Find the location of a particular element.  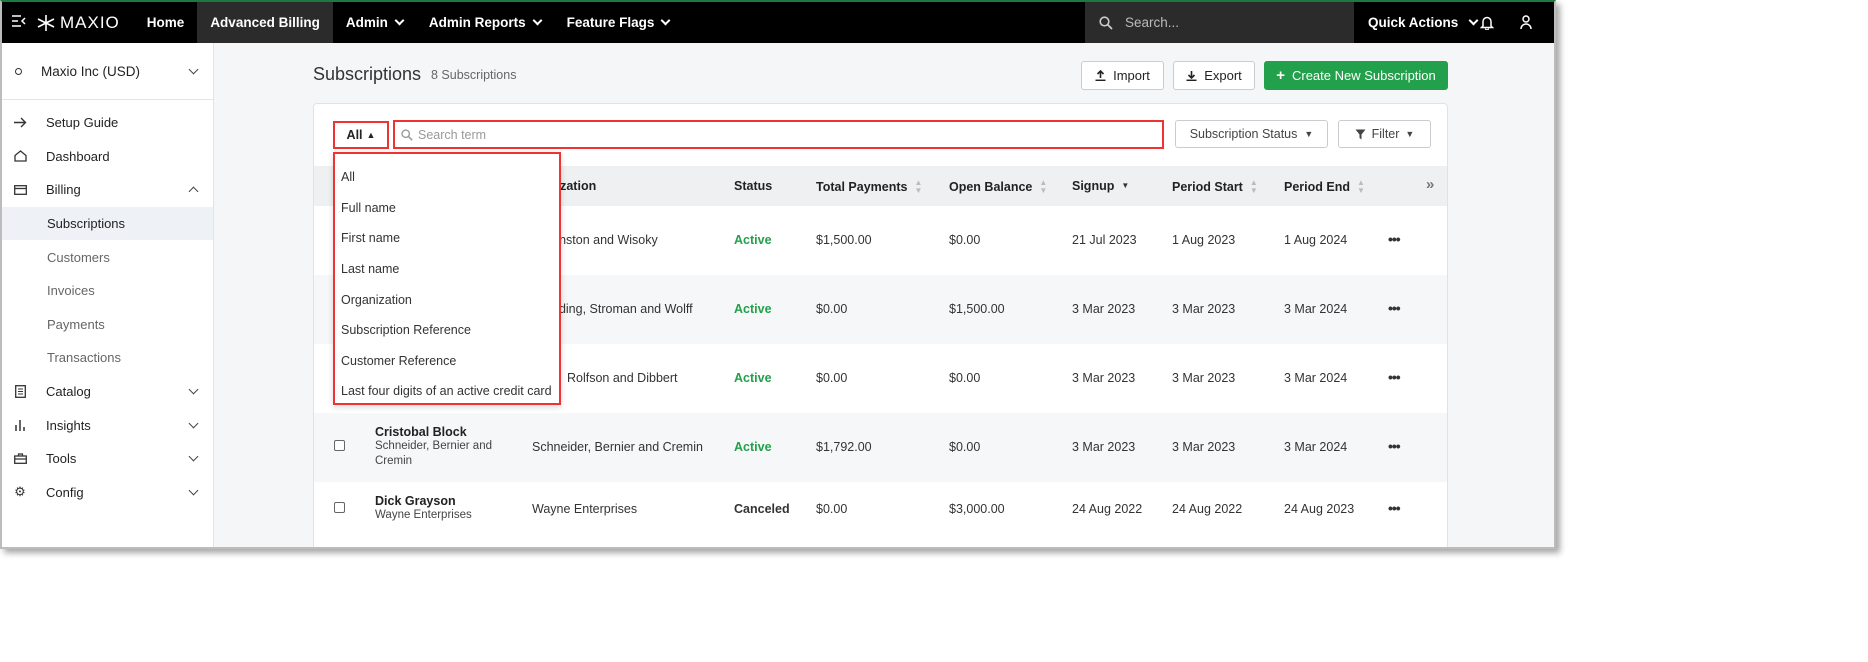

sidebar-item-label: Insights is located at coordinates (68, 425).